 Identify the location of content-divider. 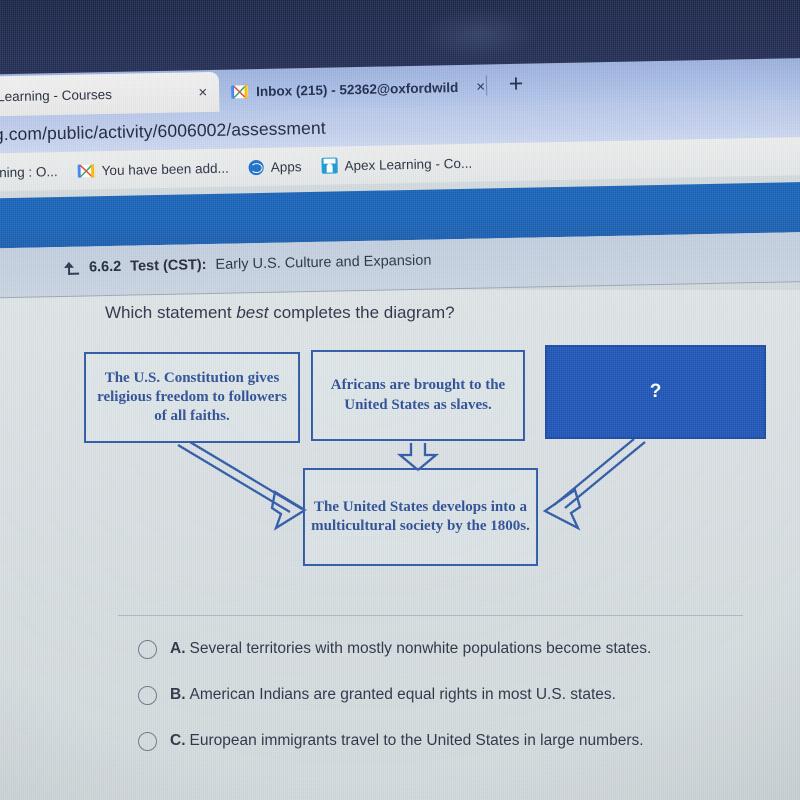
(430, 615).